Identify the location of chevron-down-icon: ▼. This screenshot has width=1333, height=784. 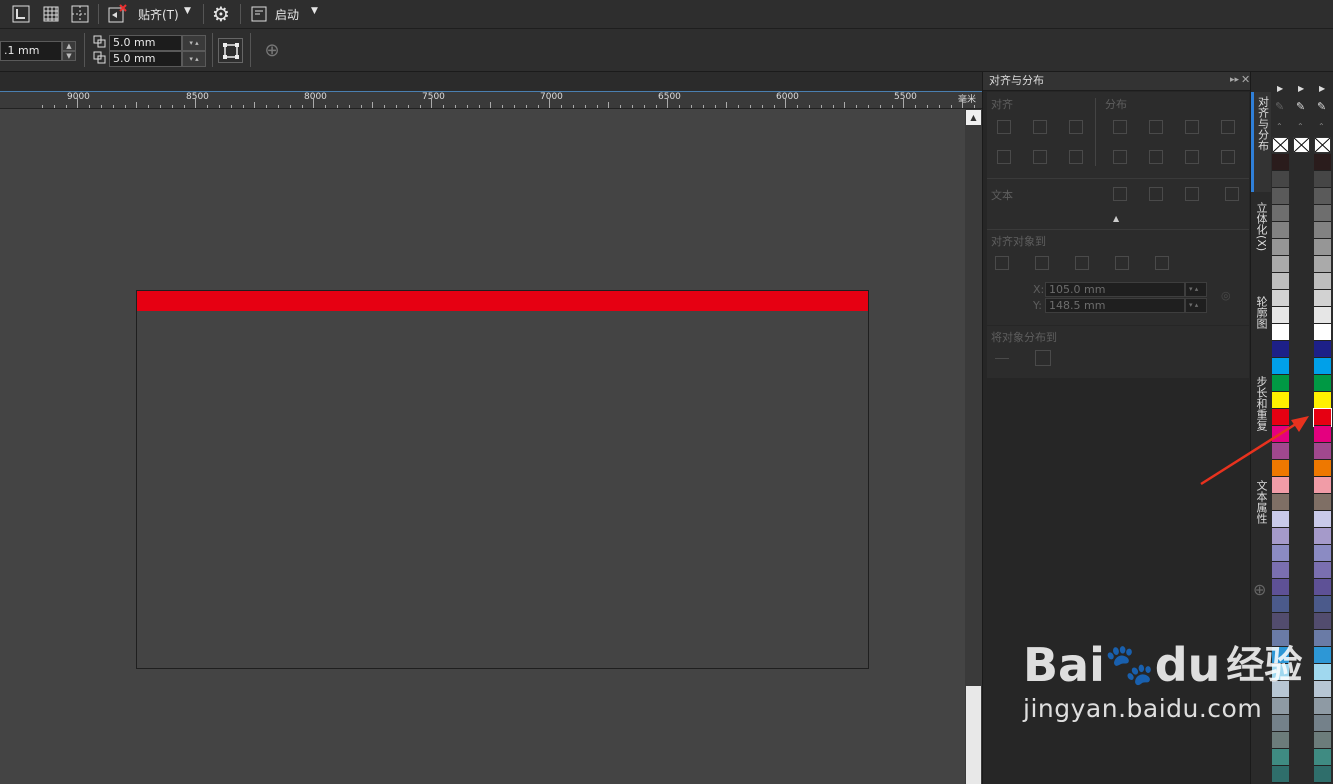
(314, 11).